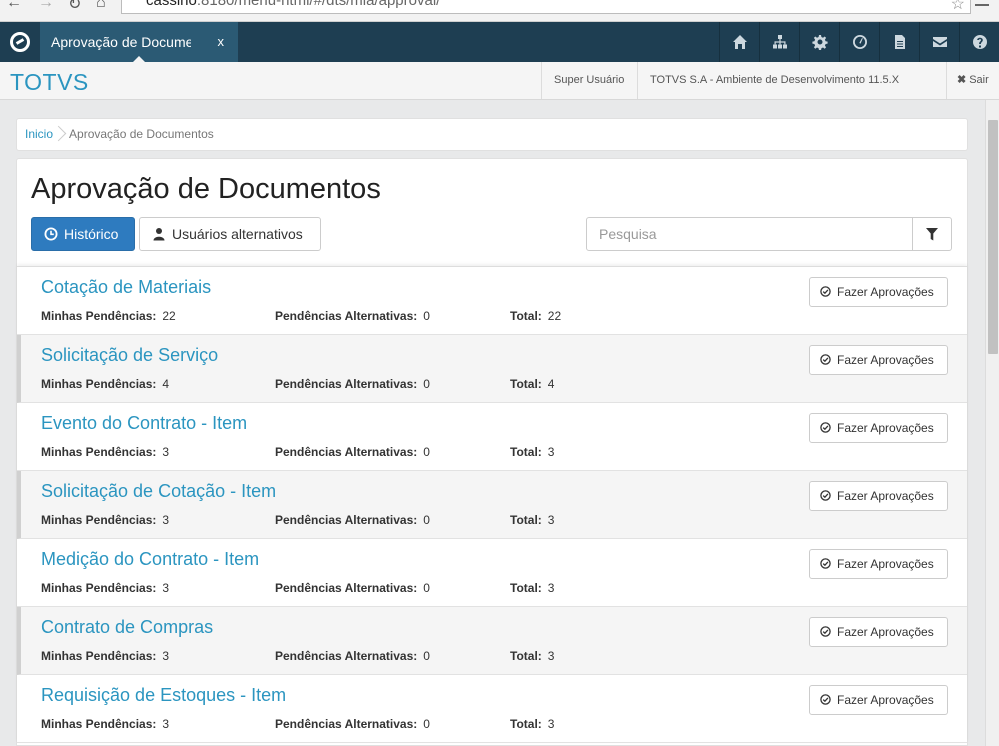 This screenshot has height=746, width=999. Describe the element at coordinates (554, 316) in the screenshot. I see `total-value: 22` at that location.